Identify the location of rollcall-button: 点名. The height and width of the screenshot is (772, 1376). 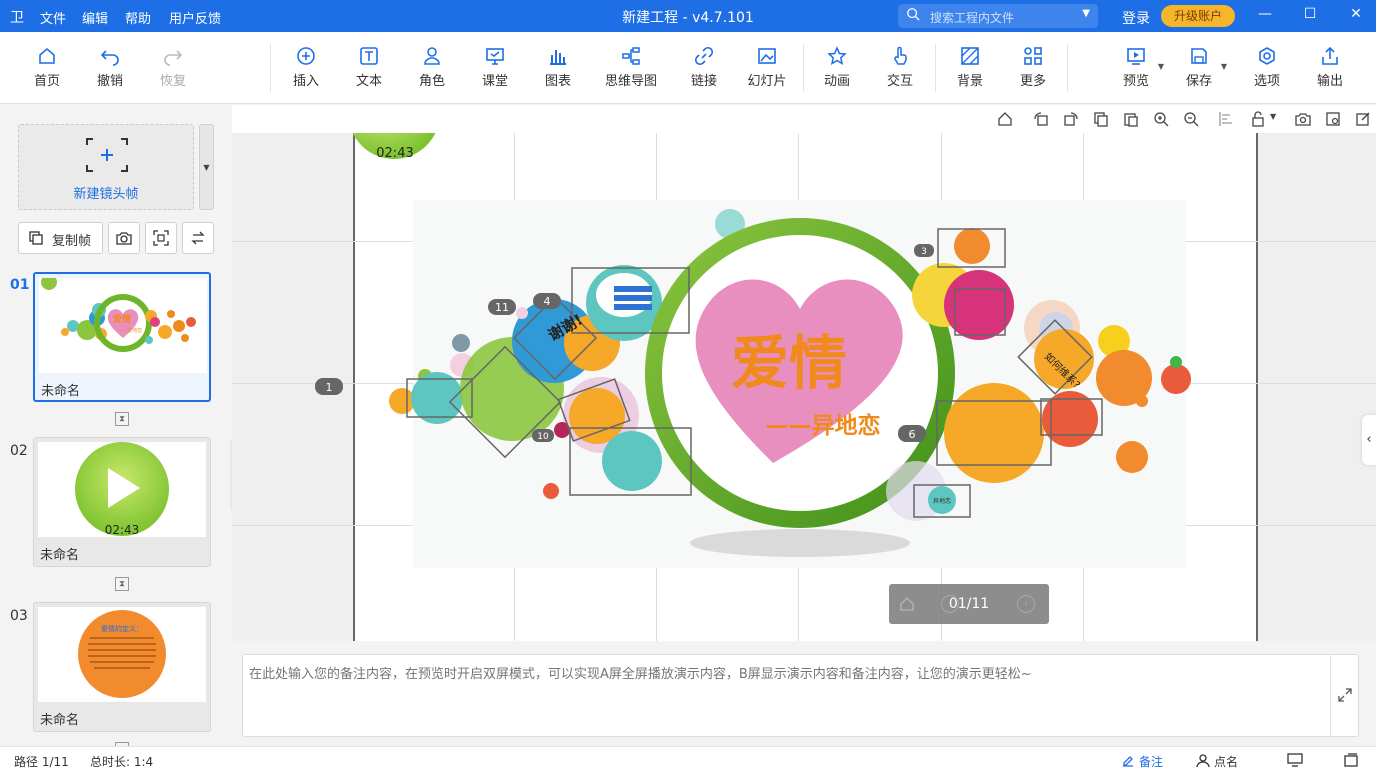
(1226, 761).